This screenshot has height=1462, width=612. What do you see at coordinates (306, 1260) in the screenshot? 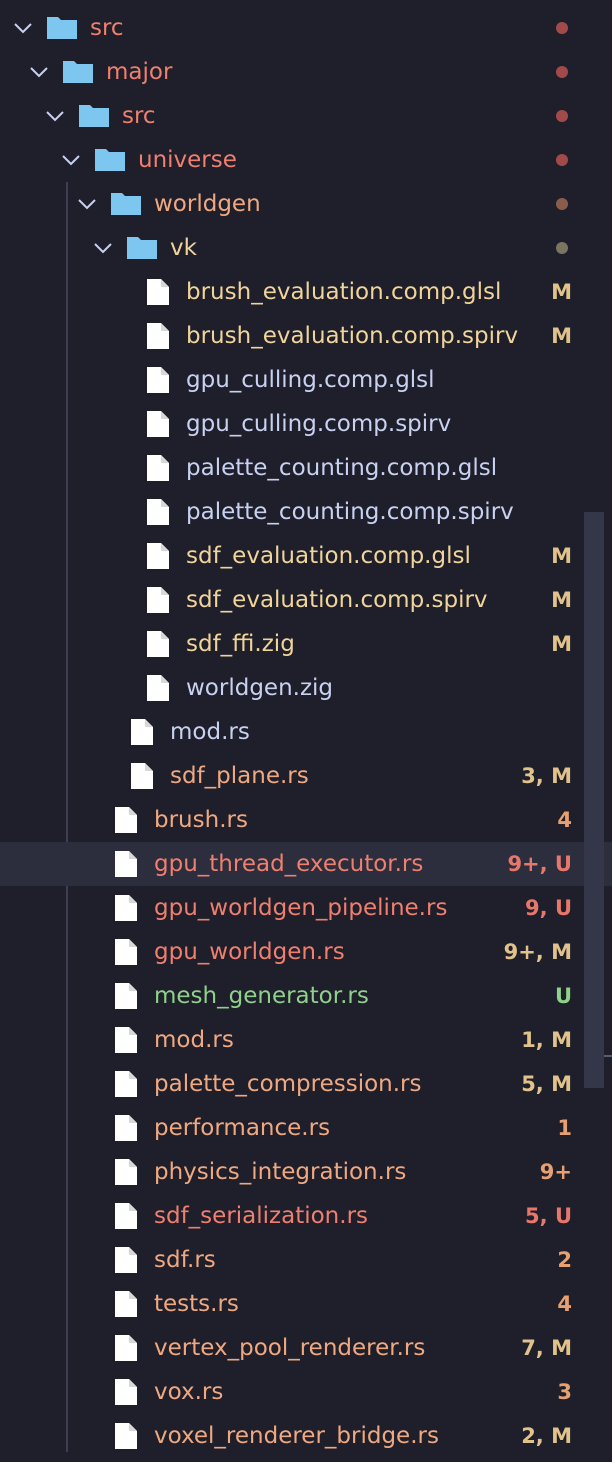
I see `file-row: sdf.rs 2` at bounding box center [306, 1260].